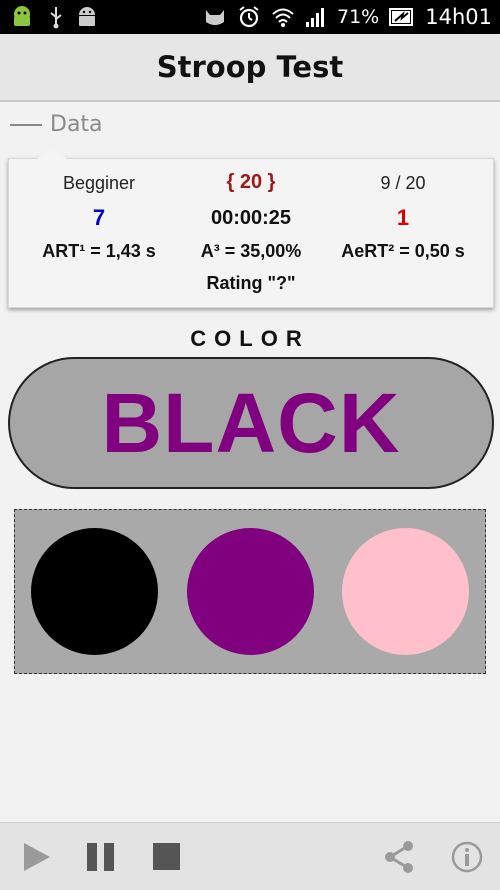 This screenshot has height=890, width=500. Describe the element at coordinates (22, 17) in the screenshot. I see `android-robot-icon` at that location.